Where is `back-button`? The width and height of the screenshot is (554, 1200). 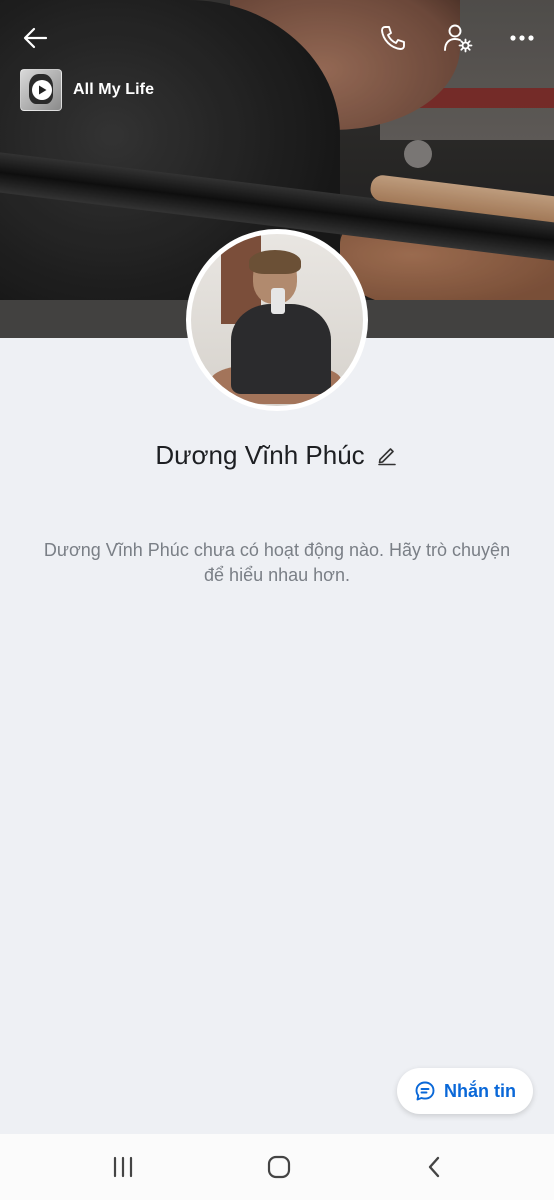
back-button is located at coordinates (36, 38).